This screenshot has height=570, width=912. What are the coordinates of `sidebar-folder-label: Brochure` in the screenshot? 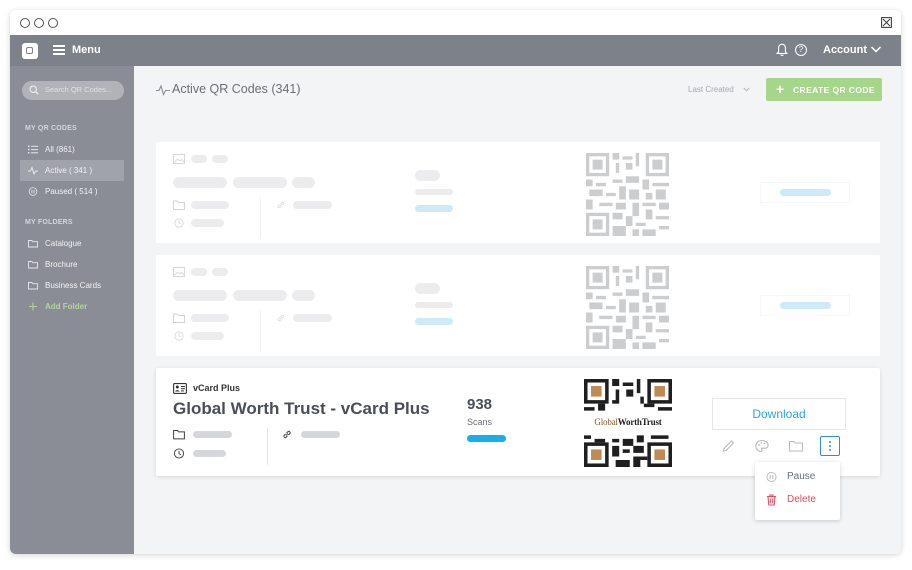 It's located at (61, 264).